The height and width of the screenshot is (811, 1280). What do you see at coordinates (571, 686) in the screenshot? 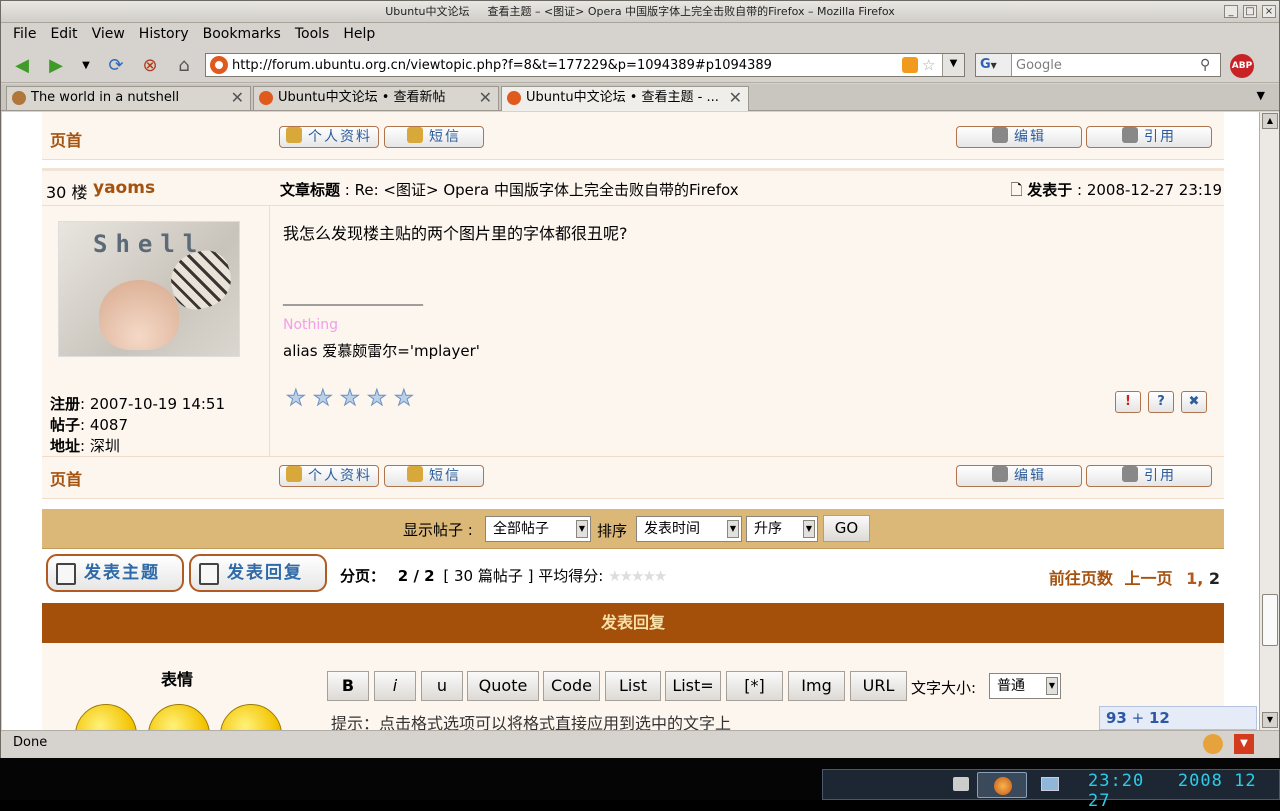
I see `code-button: Code` at bounding box center [571, 686].